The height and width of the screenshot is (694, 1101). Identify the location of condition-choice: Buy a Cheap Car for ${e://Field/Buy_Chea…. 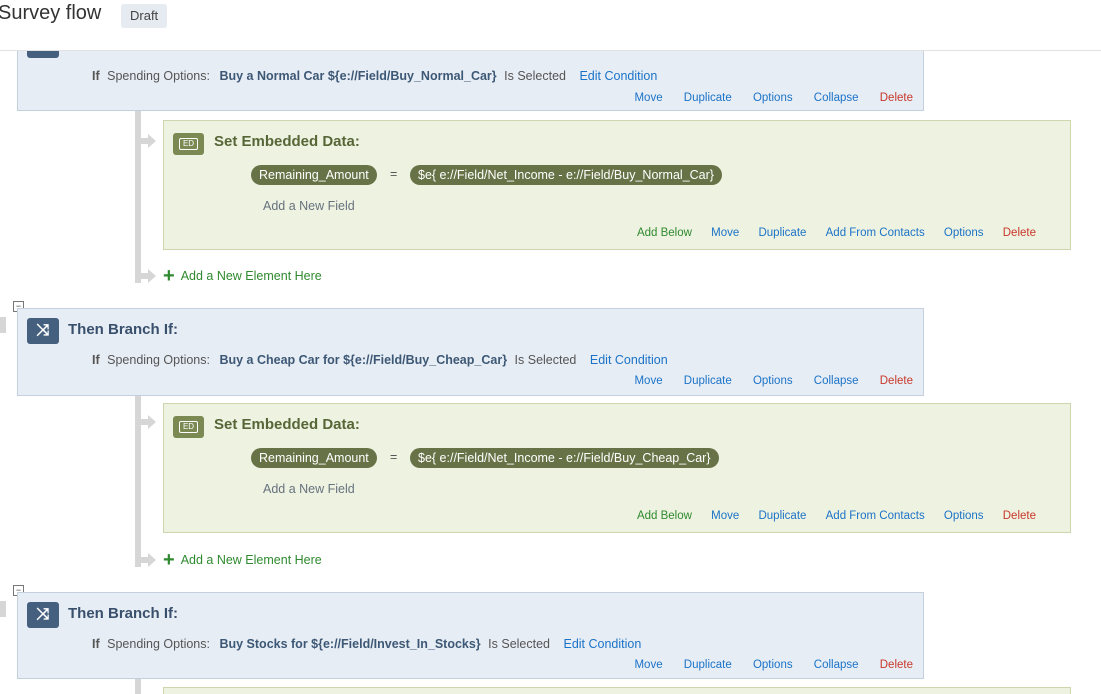
(363, 360).